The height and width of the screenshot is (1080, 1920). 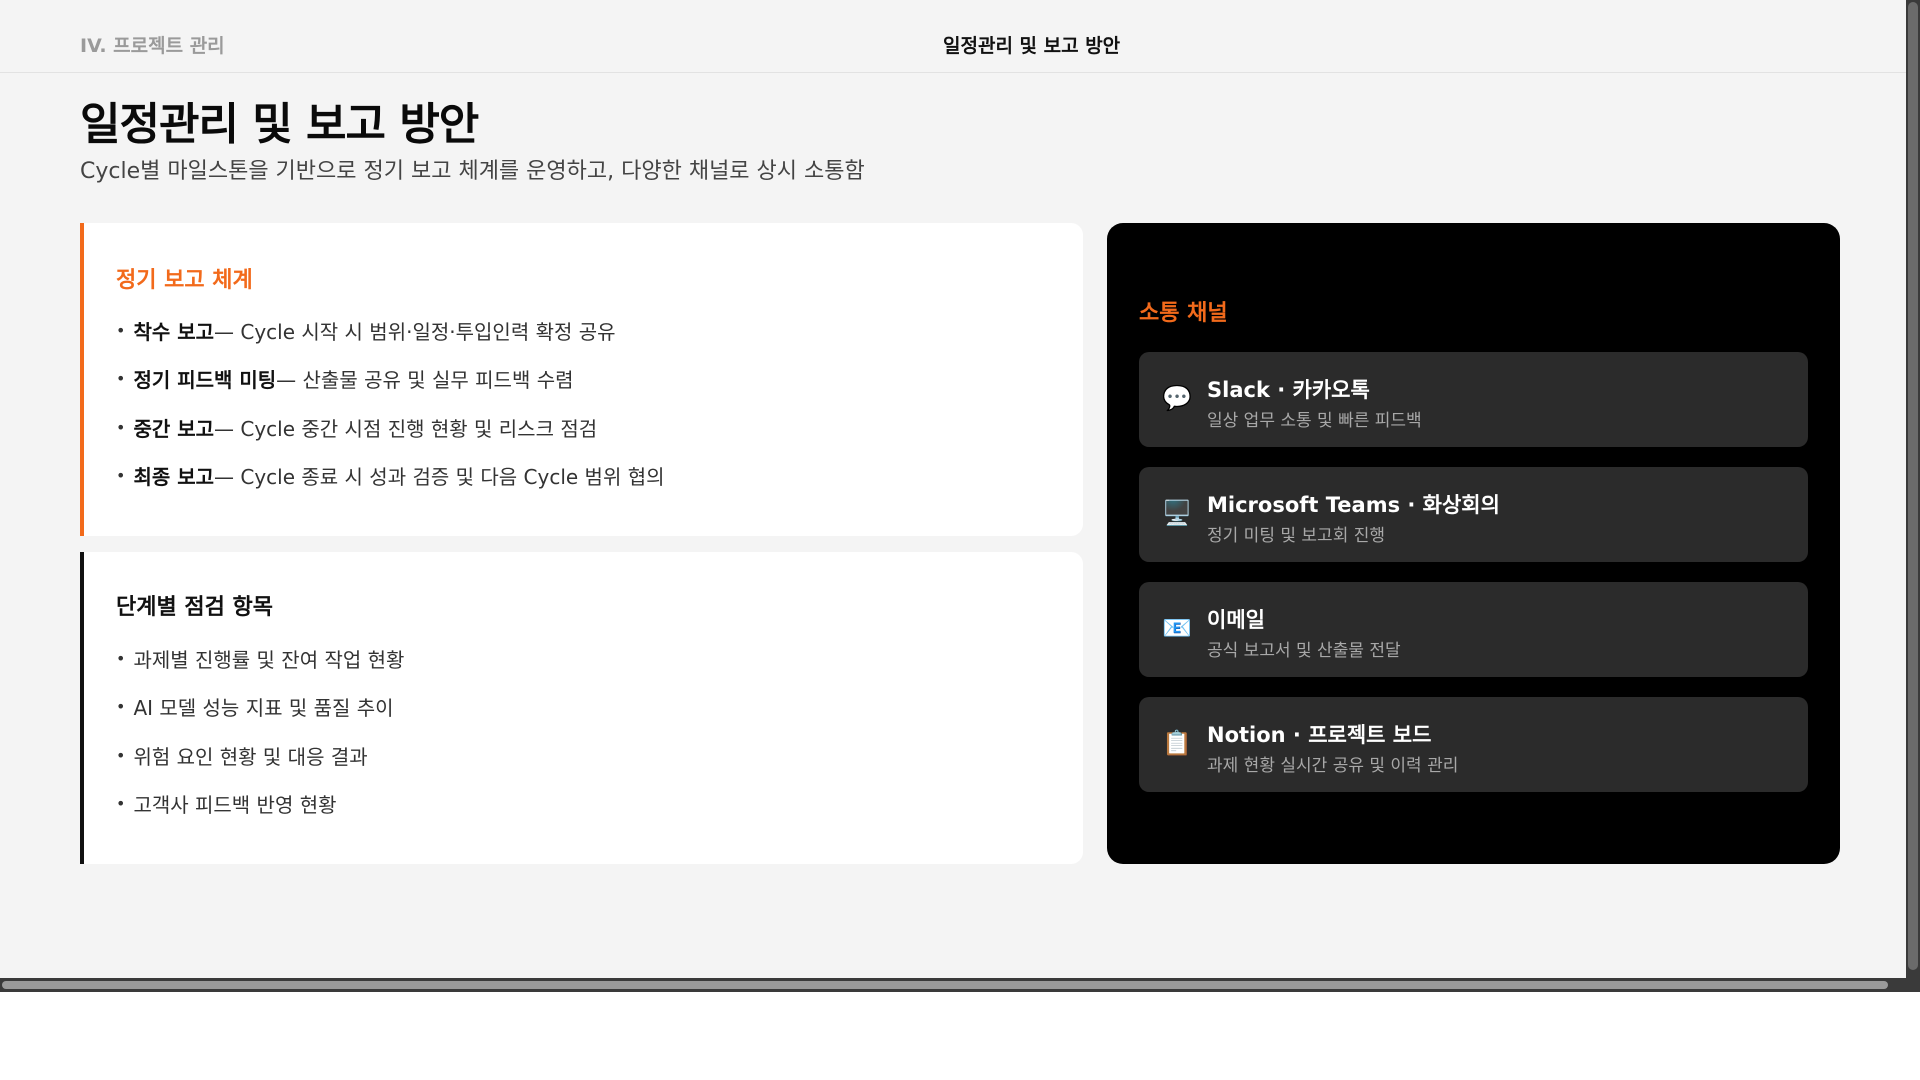 I want to click on channel-desc: 과제 현황 실시간 공유 및 이력 관리, so click(x=1333, y=766).